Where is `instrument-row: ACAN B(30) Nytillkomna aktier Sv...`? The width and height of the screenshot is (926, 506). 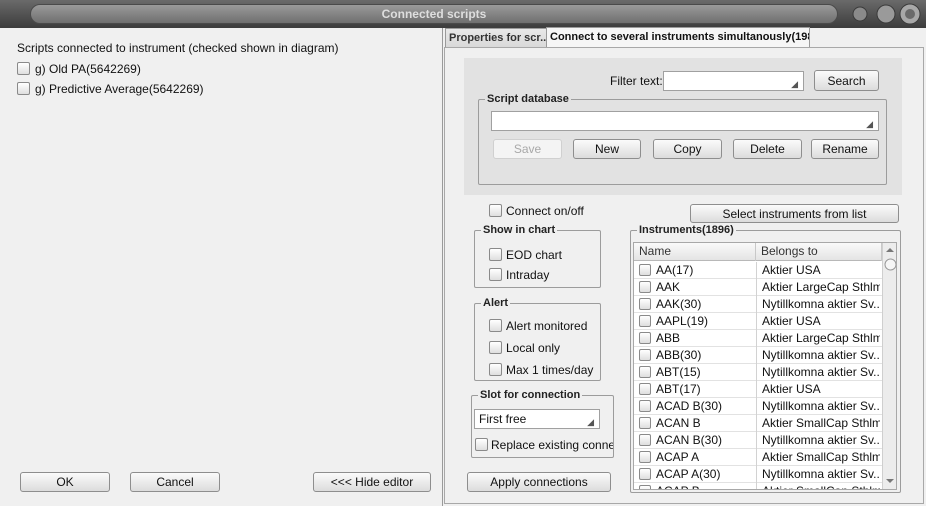 instrument-row: ACAN B(30) Nytillkomna aktier Sv... is located at coordinates (758, 440).